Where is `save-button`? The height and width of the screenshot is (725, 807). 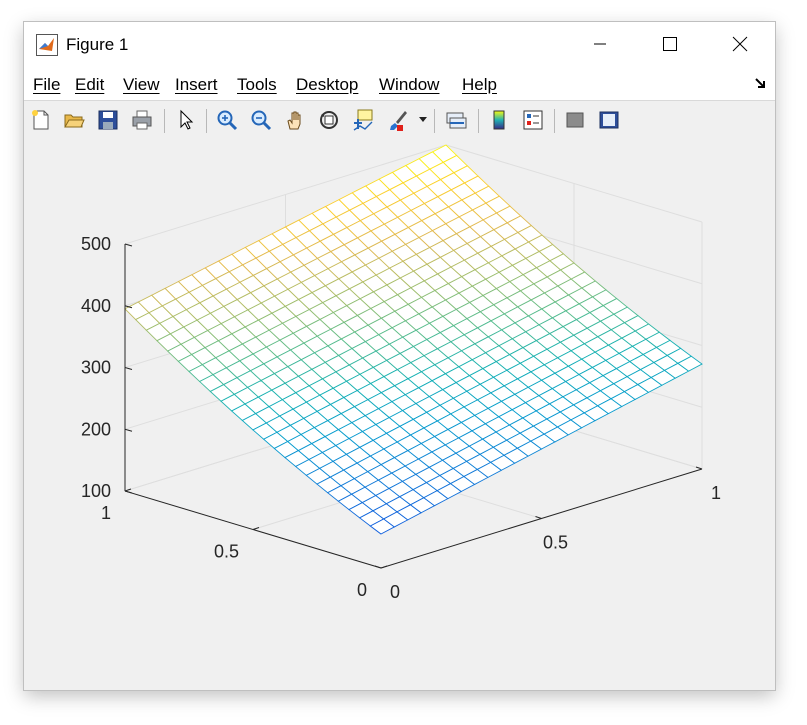 save-button is located at coordinates (108, 120).